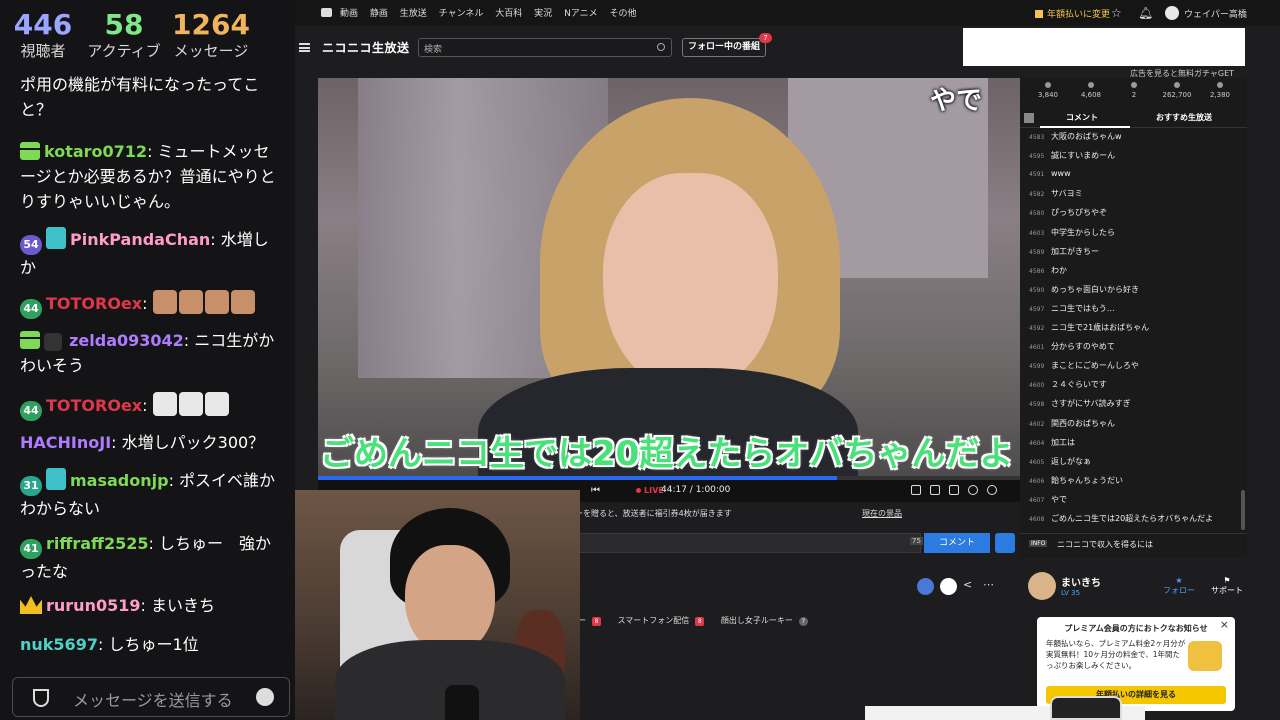 This screenshot has height=720, width=1280. Describe the element at coordinates (1081, 581) in the screenshot. I see `streamer-name: まいきち` at that location.